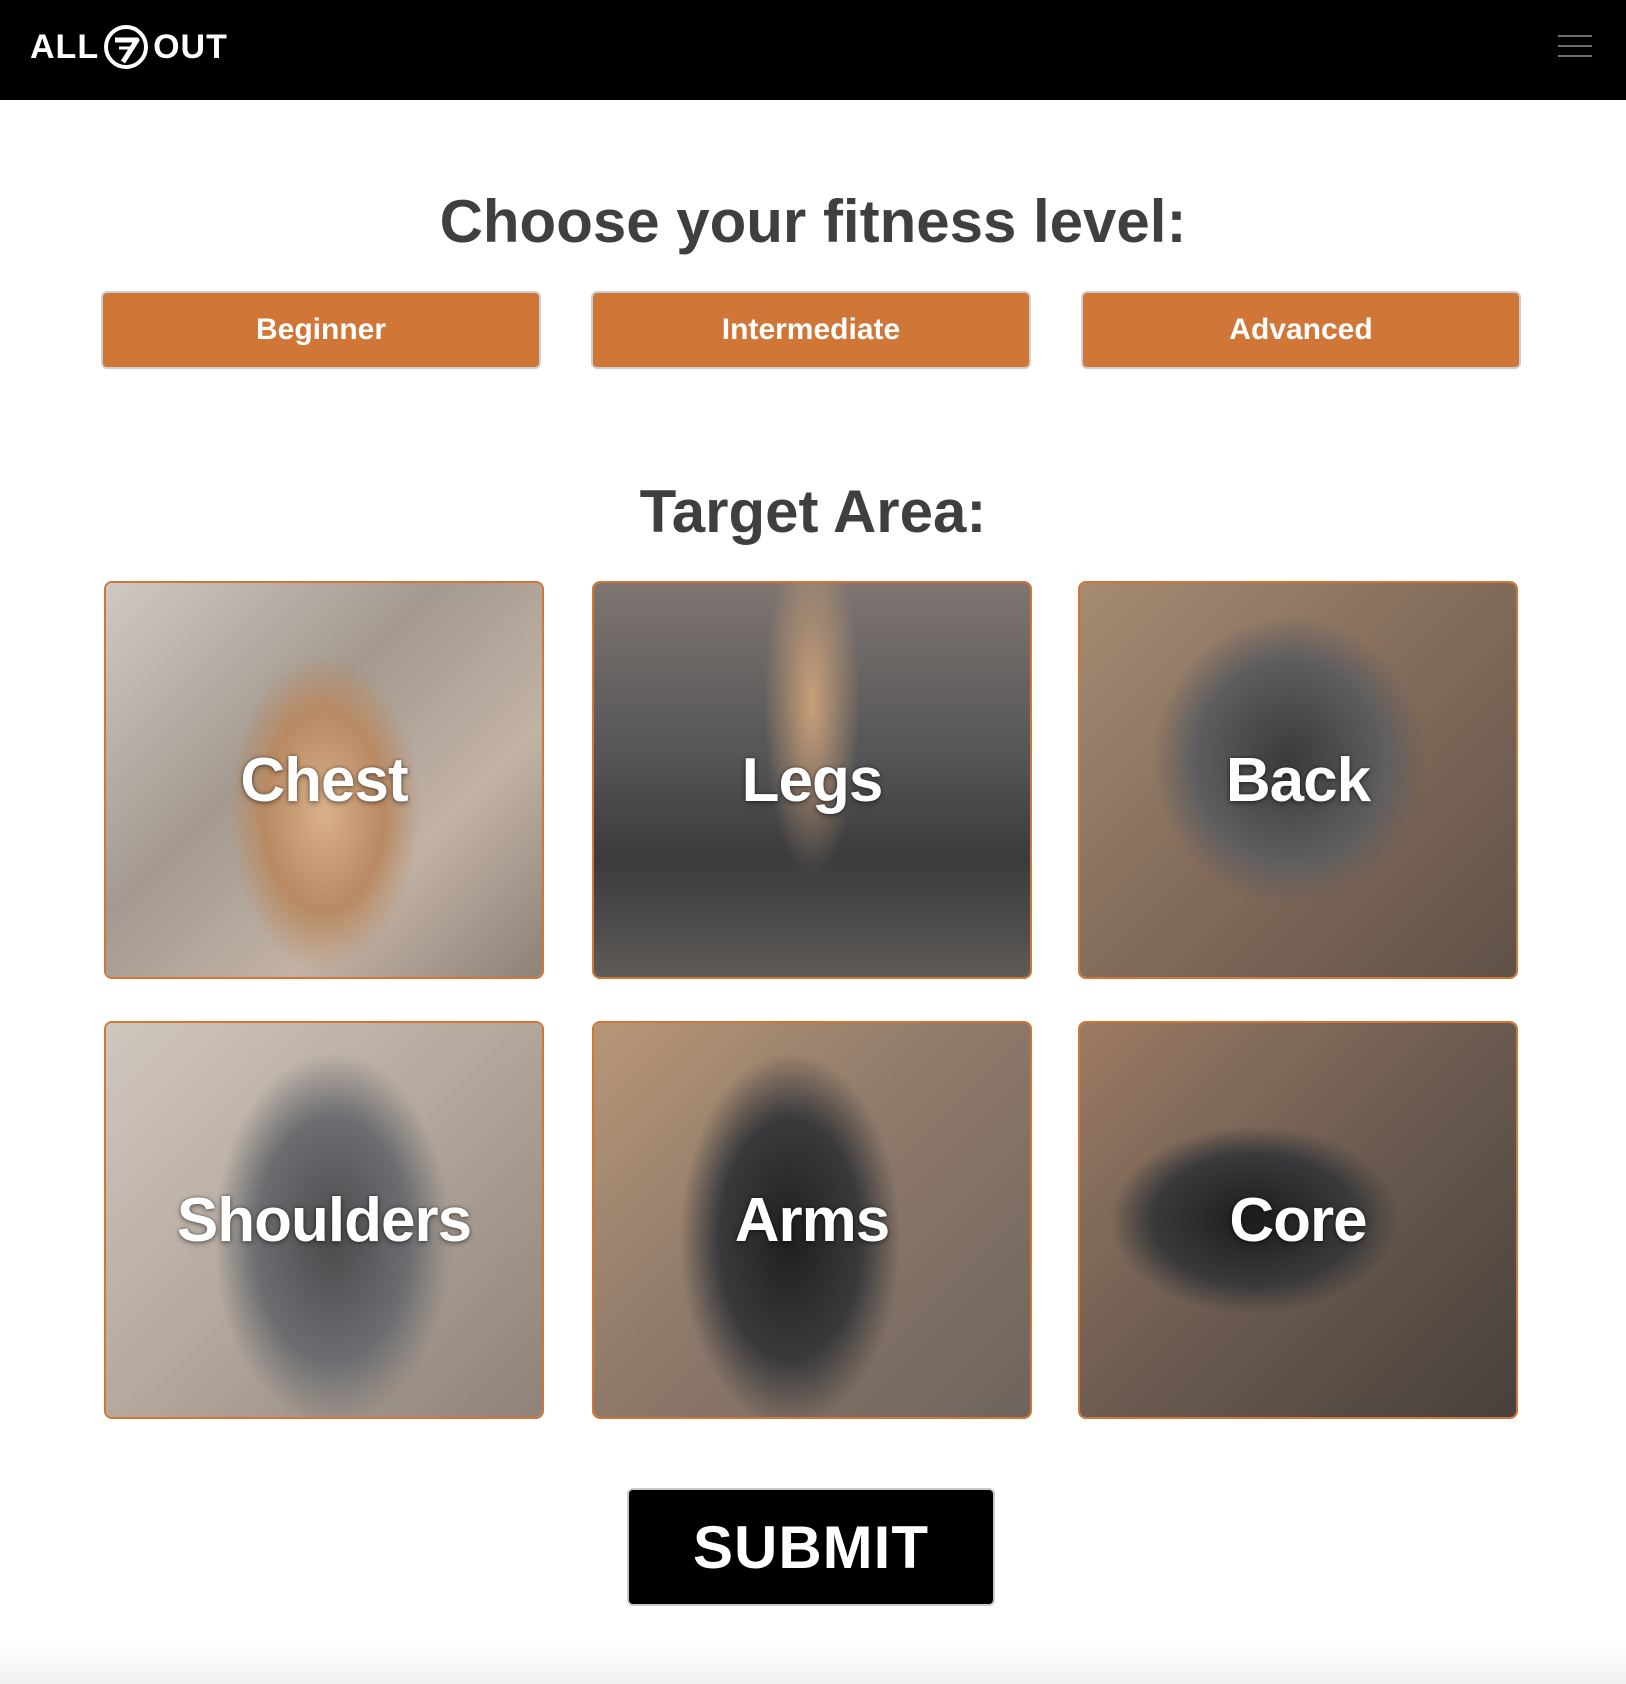 The image size is (1626, 1684). Describe the element at coordinates (813, 221) in the screenshot. I see `fitness-level-heading: Choose your fitness level:` at that location.